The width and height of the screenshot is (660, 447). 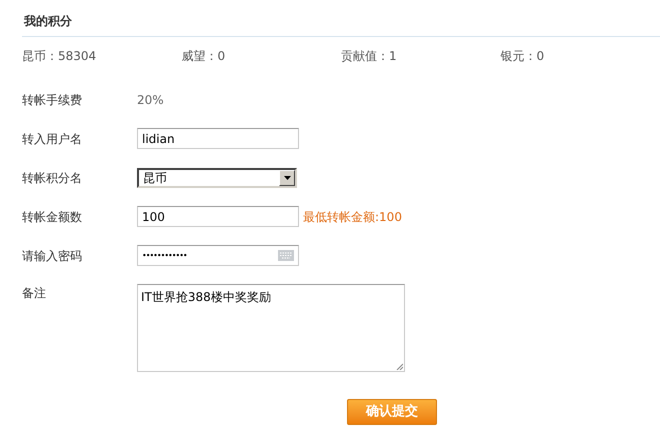 I want to click on remark-textarea: IT世界抢388楼中奖奖励, so click(x=271, y=328).